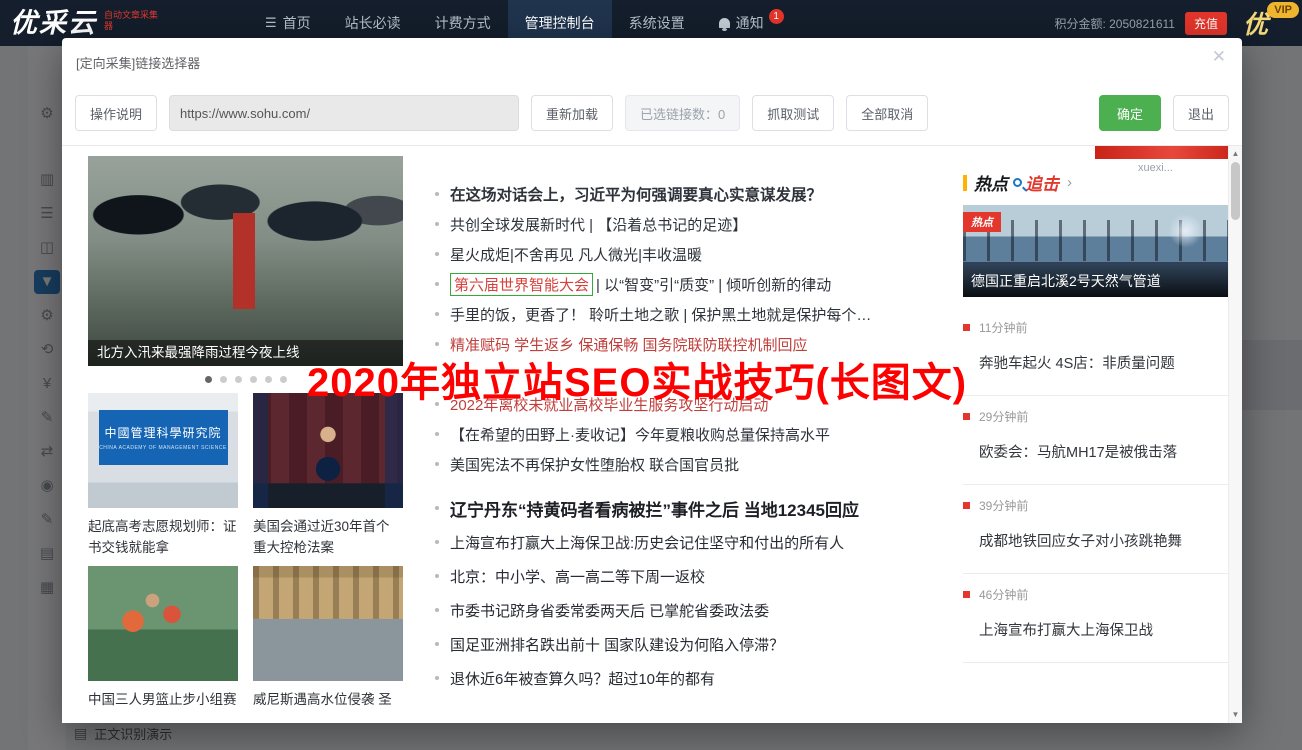 The image size is (1302, 750). I want to click on hot-item-title: 上海宣布打赢大上海保卫战, so click(1103, 629).